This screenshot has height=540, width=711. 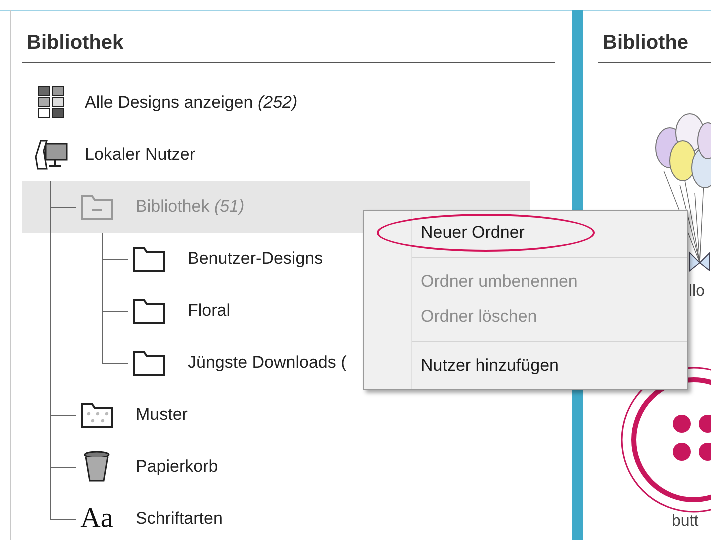 I want to click on panel-title: Bibliothe, so click(x=646, y=43).